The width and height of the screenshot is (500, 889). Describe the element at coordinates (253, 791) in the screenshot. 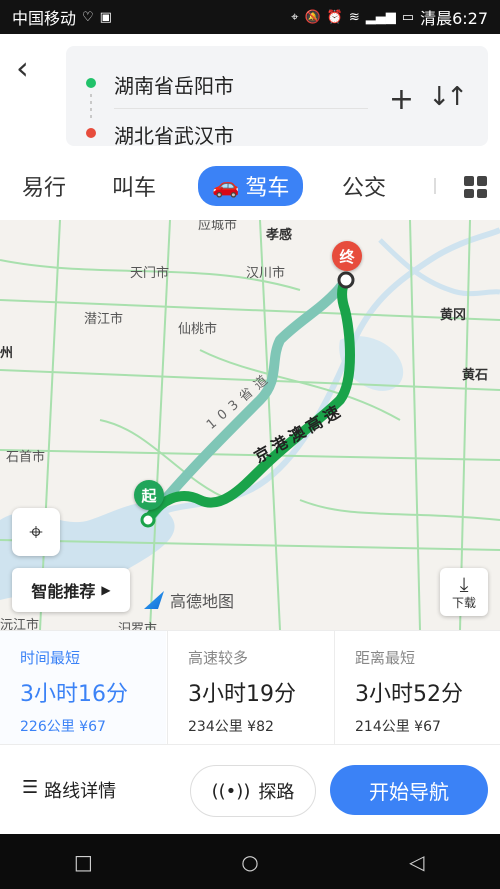

I see `explore-button: ((•)) 探路` at that location.